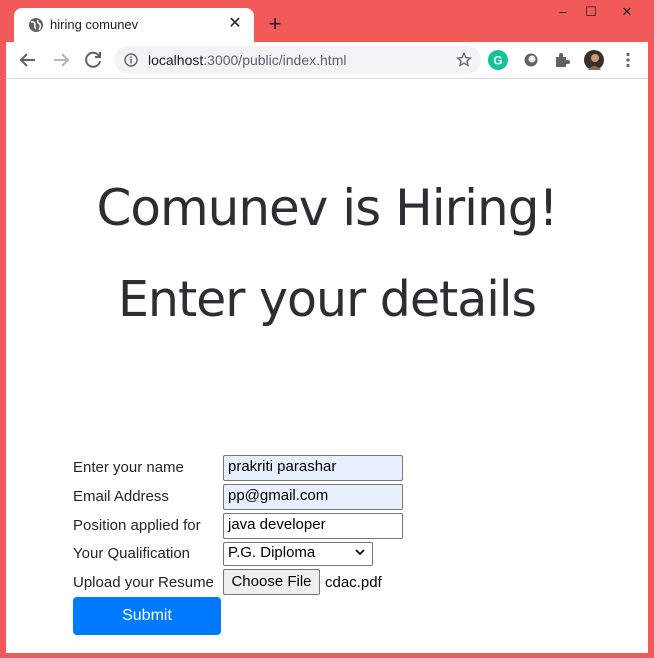 Image resolution: width=654 pixels, height=658 pixels. What do you see at coordinates (313, 526) in the screenshot?
I see `position-input: java developer` at bounding box center [313, 526].